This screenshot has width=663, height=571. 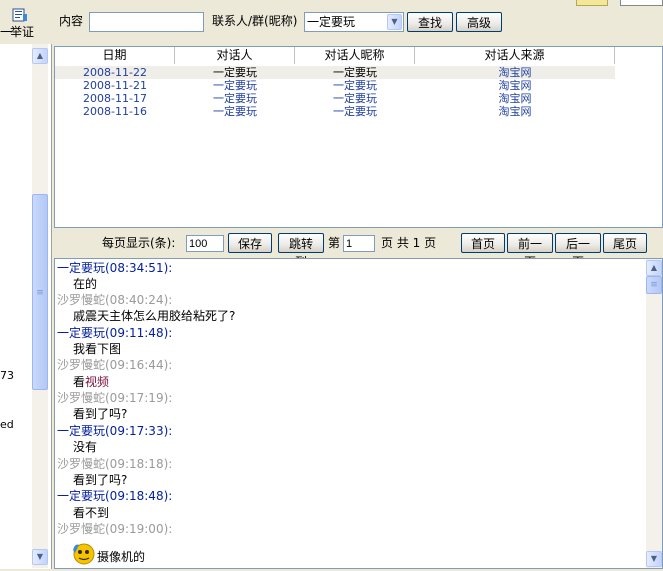 What do you see at coordinates (301, 251) in the screenshot?
I see `jump-button: 跳转到` at bounding box center [301, 251].